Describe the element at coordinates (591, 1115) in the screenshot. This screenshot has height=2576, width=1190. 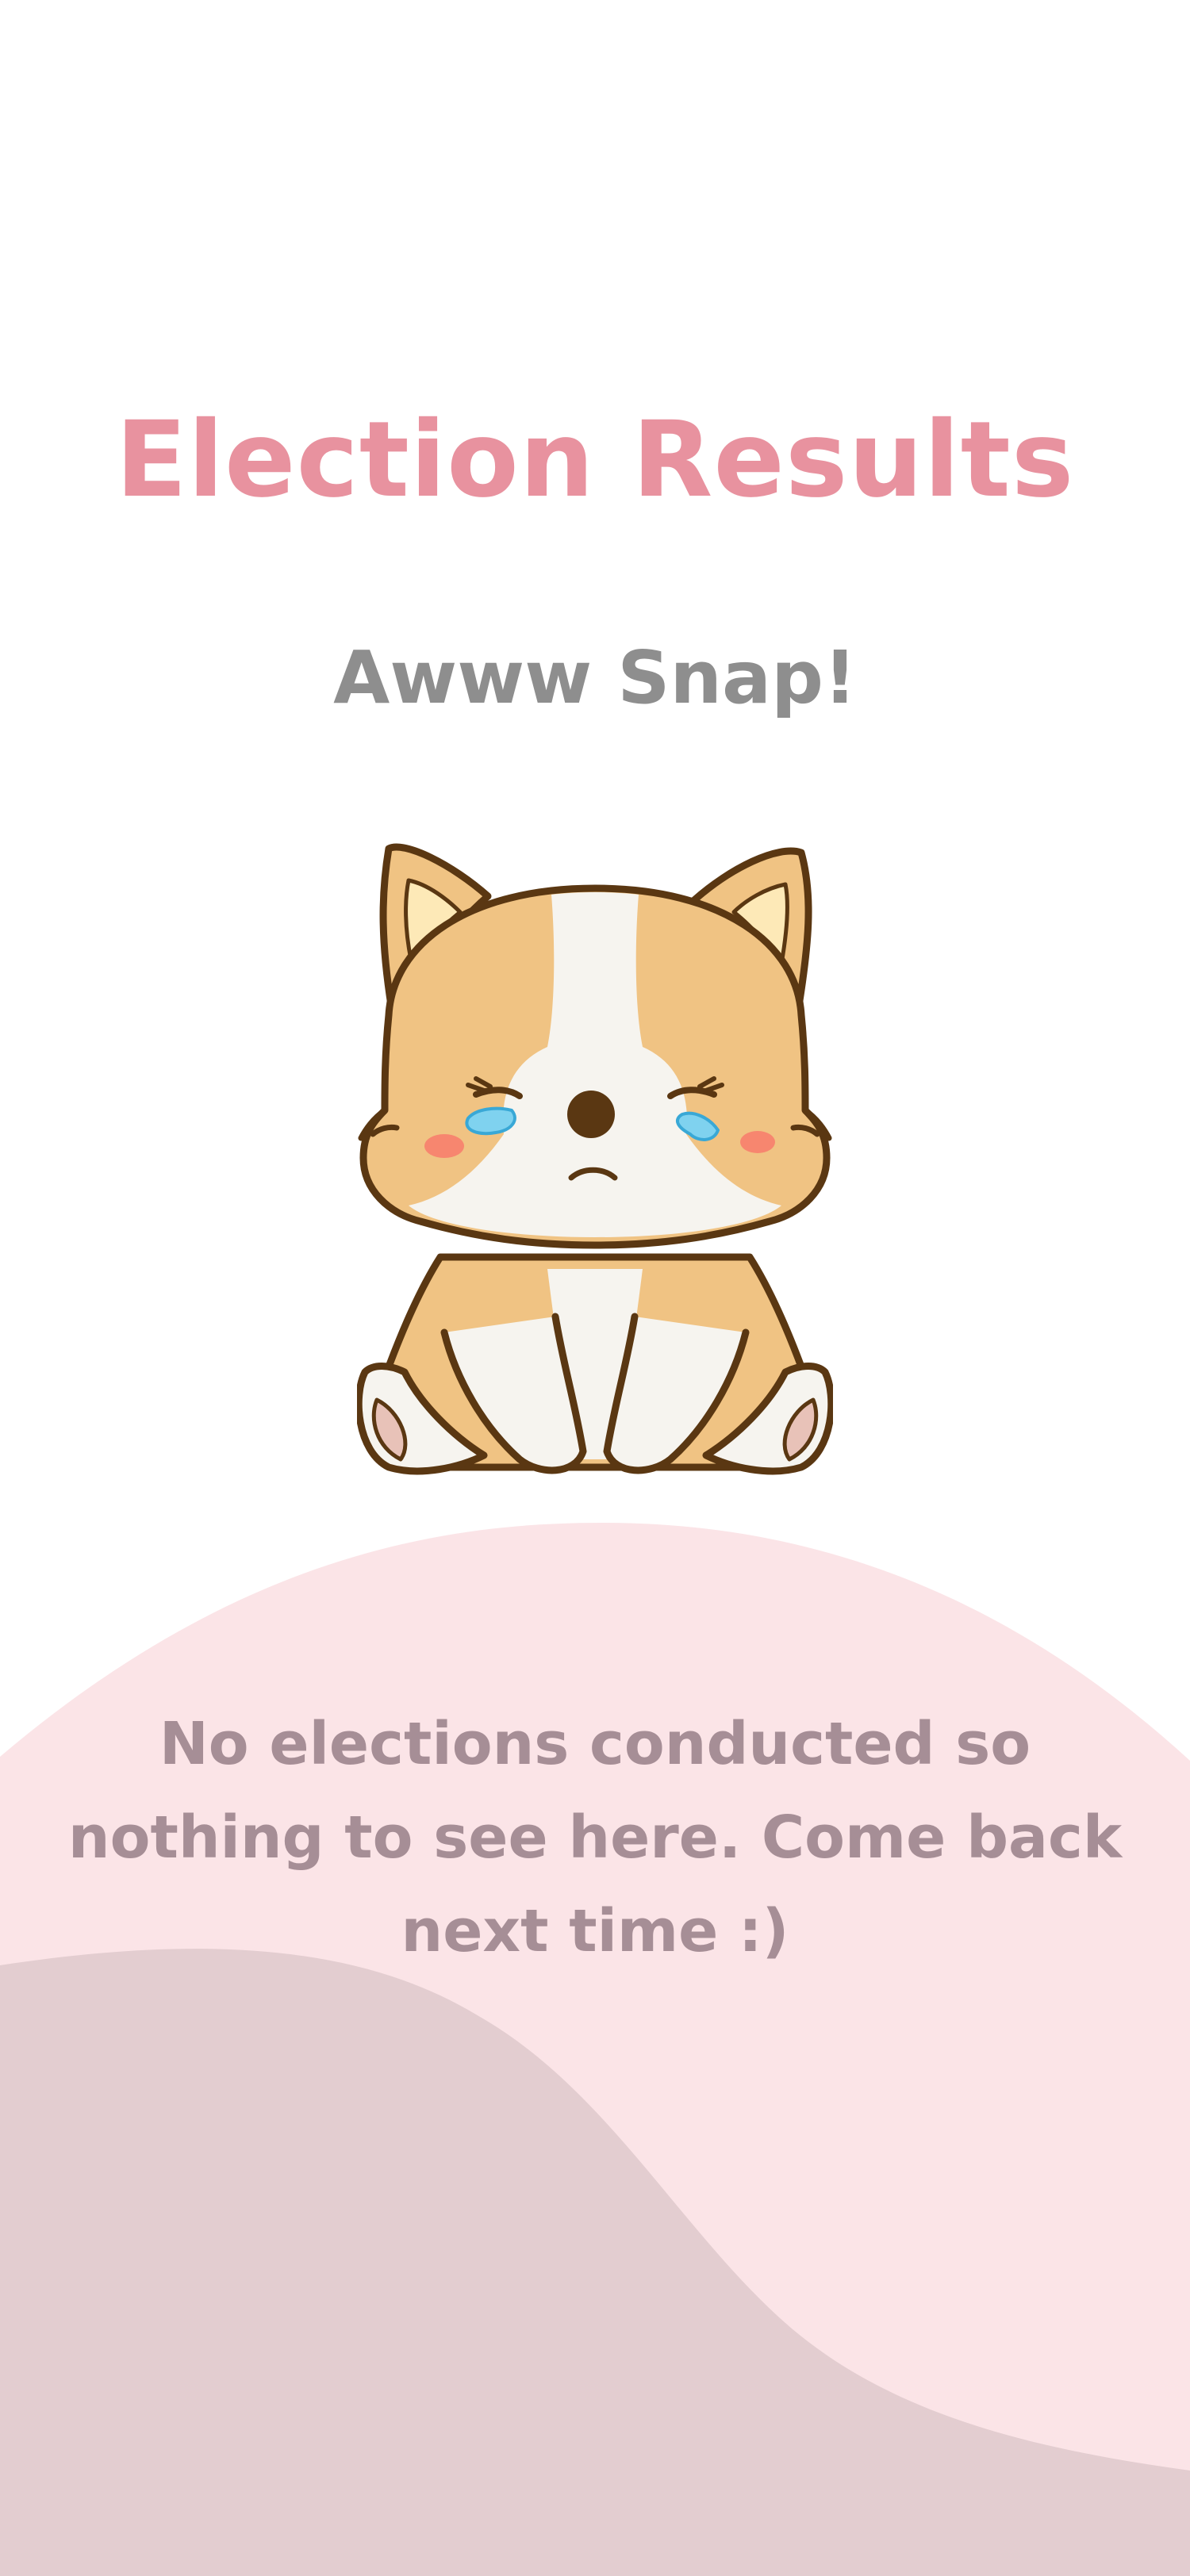
I see `nose` at that location.